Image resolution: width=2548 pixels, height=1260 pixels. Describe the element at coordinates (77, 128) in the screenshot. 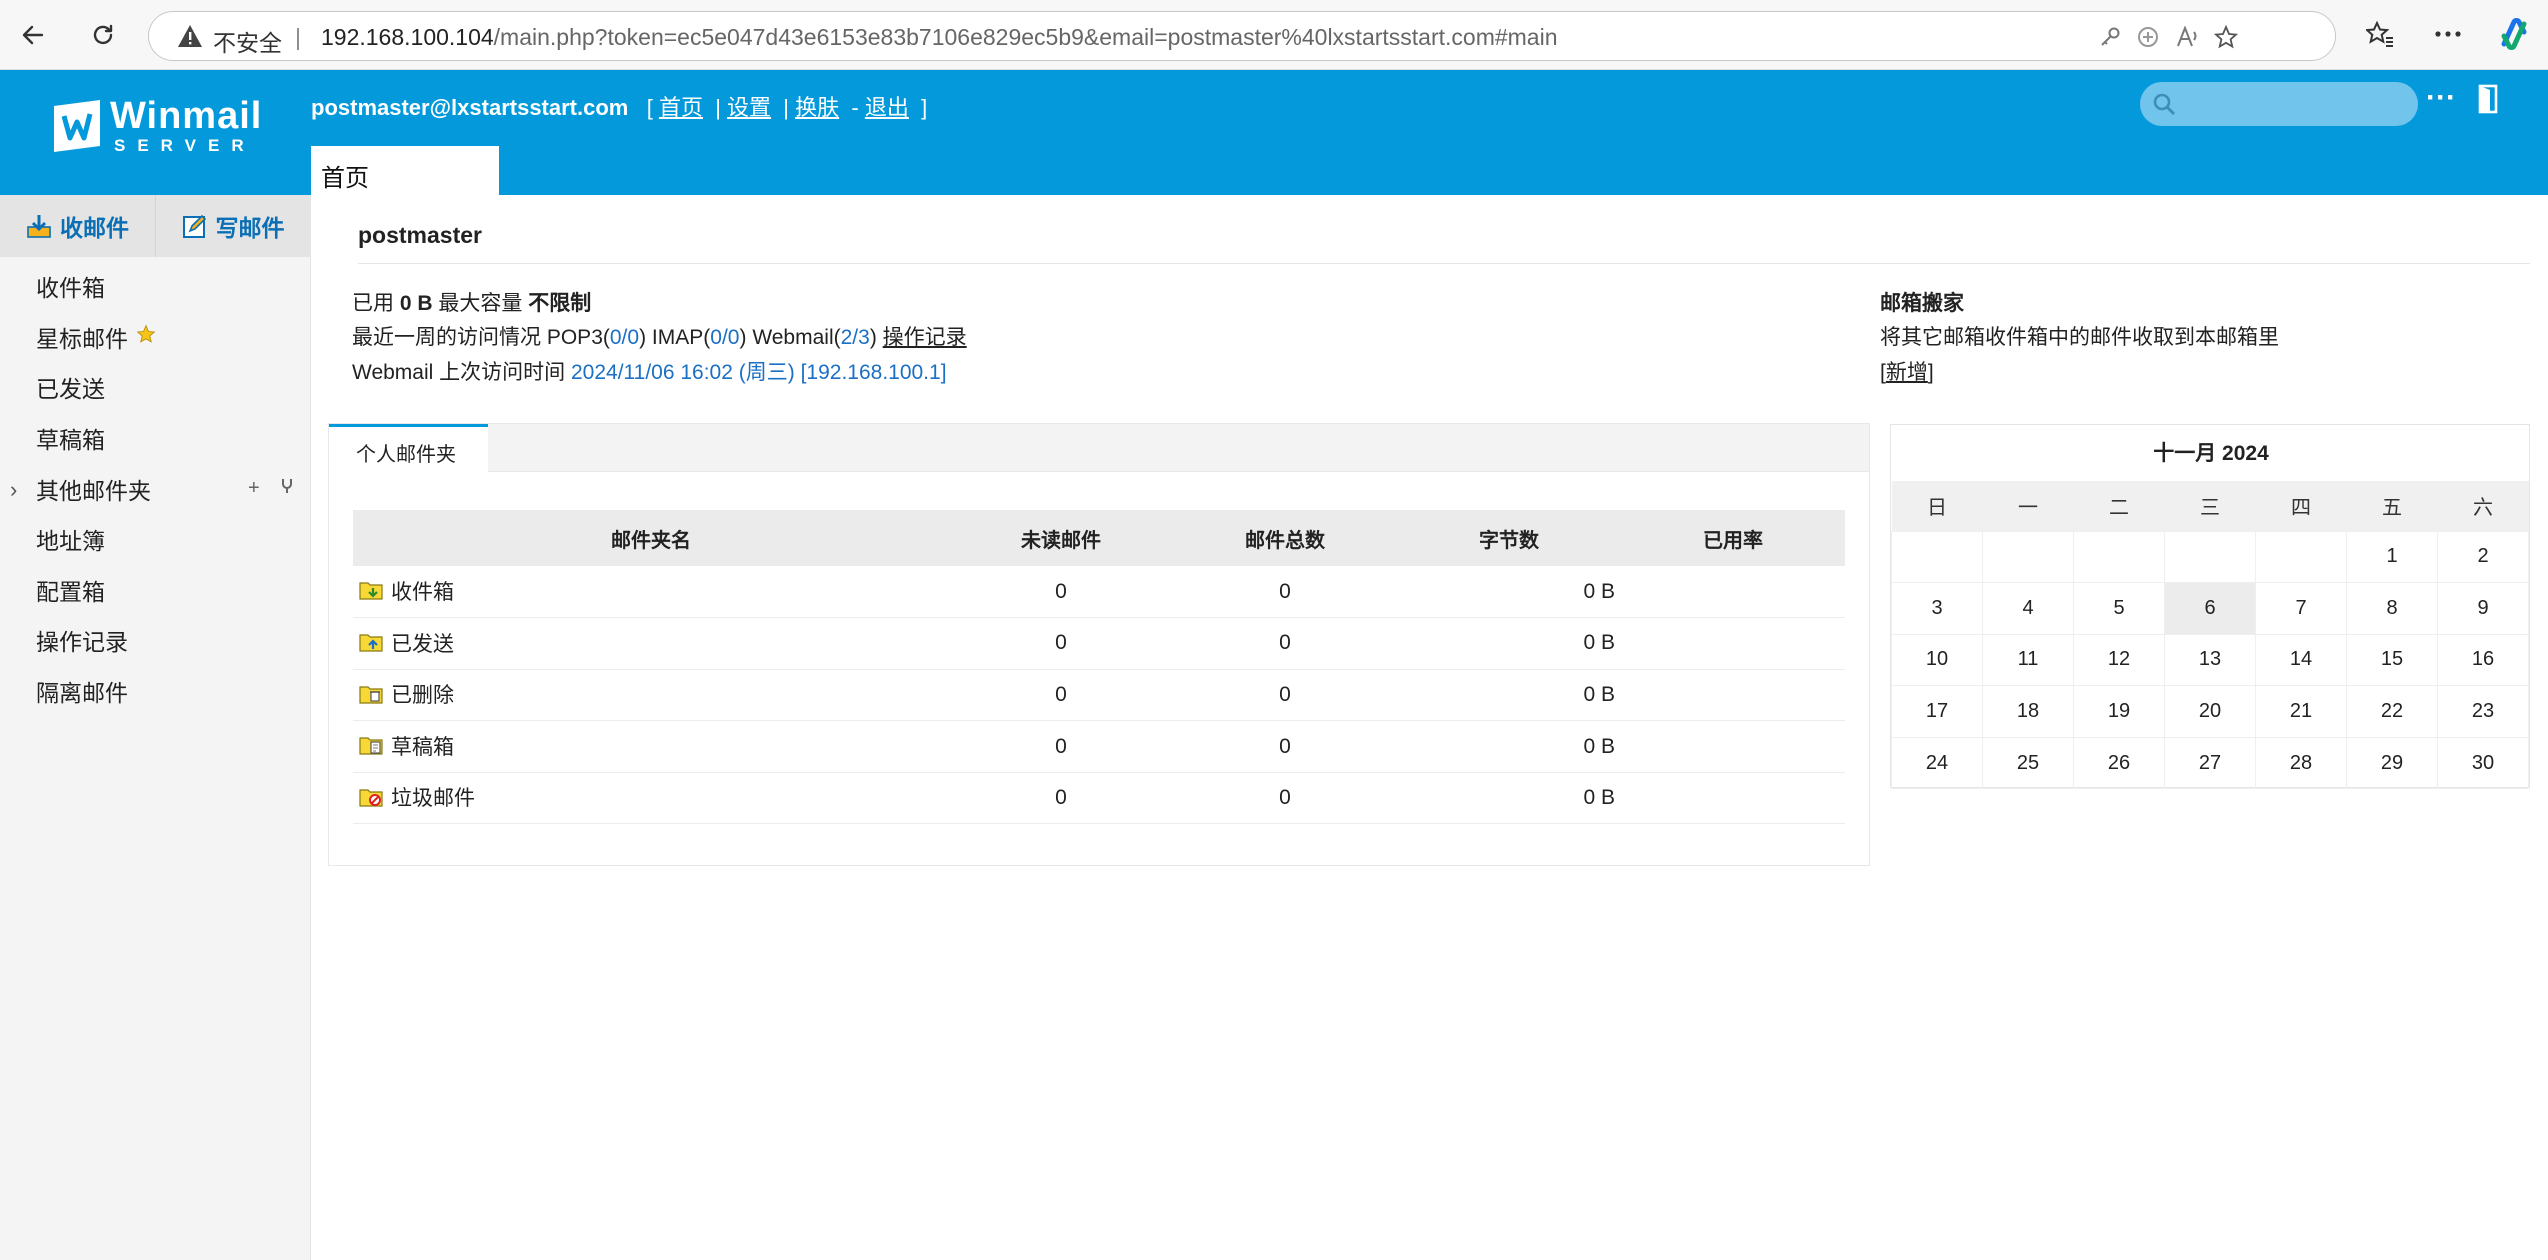

I see `winmail-logo-icon` at that location.